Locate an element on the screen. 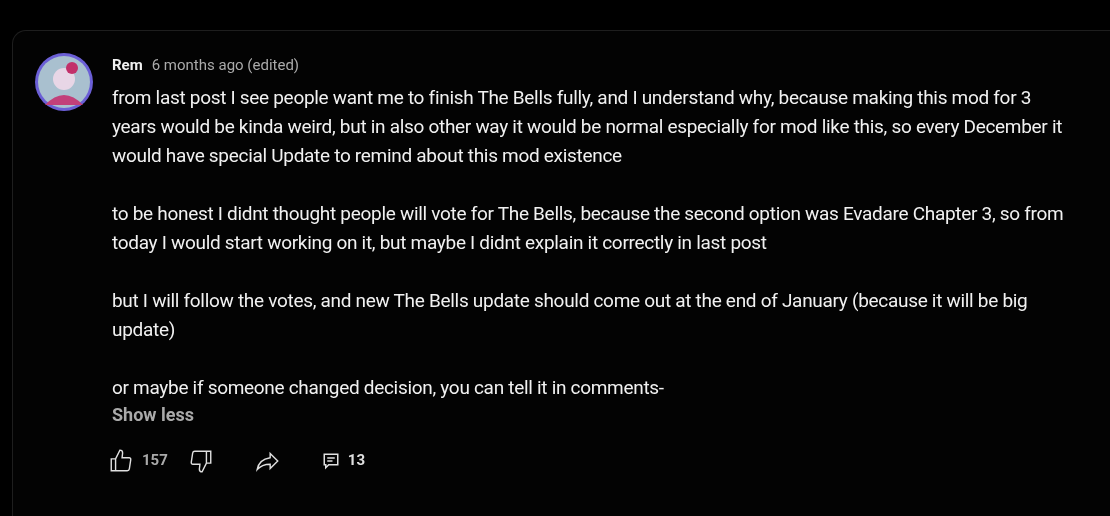 The width and height of the screenshot is (1110, 516). comments-button: 13 is located at coordinates (343, 460).